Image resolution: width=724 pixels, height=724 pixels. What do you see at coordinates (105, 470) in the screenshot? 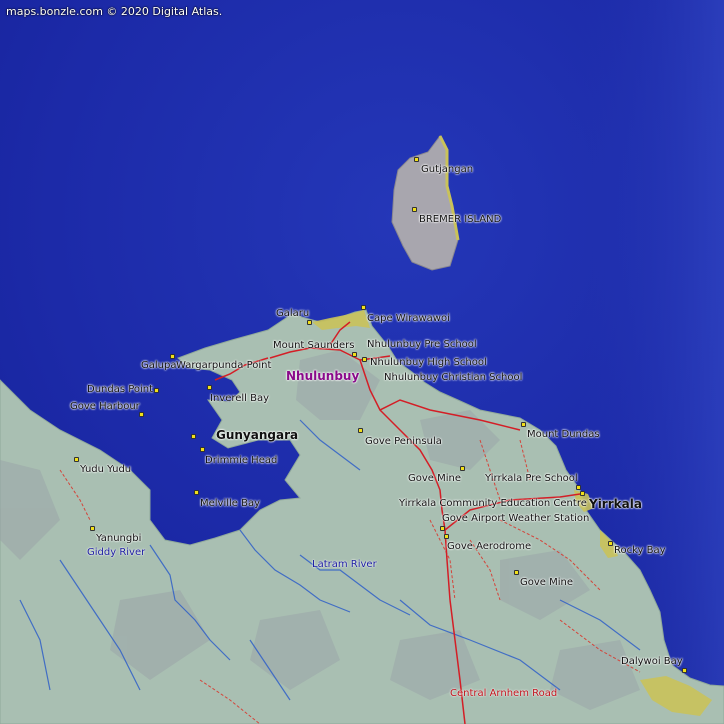
I see `label-yudu-yudu: Yudu Yudu` at bounding box center [105, 470].